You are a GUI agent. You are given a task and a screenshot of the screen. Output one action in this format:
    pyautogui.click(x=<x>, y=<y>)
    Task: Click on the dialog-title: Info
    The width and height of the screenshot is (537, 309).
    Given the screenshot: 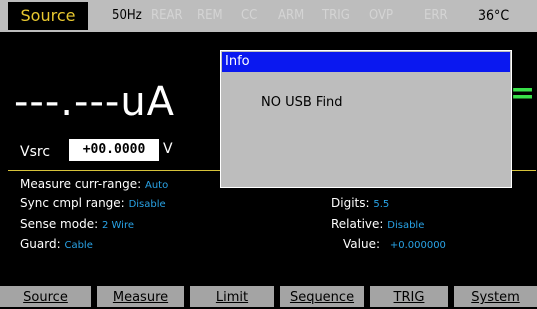 What is the action you would take?
    pyautogui.click(x=366, y=62)
    